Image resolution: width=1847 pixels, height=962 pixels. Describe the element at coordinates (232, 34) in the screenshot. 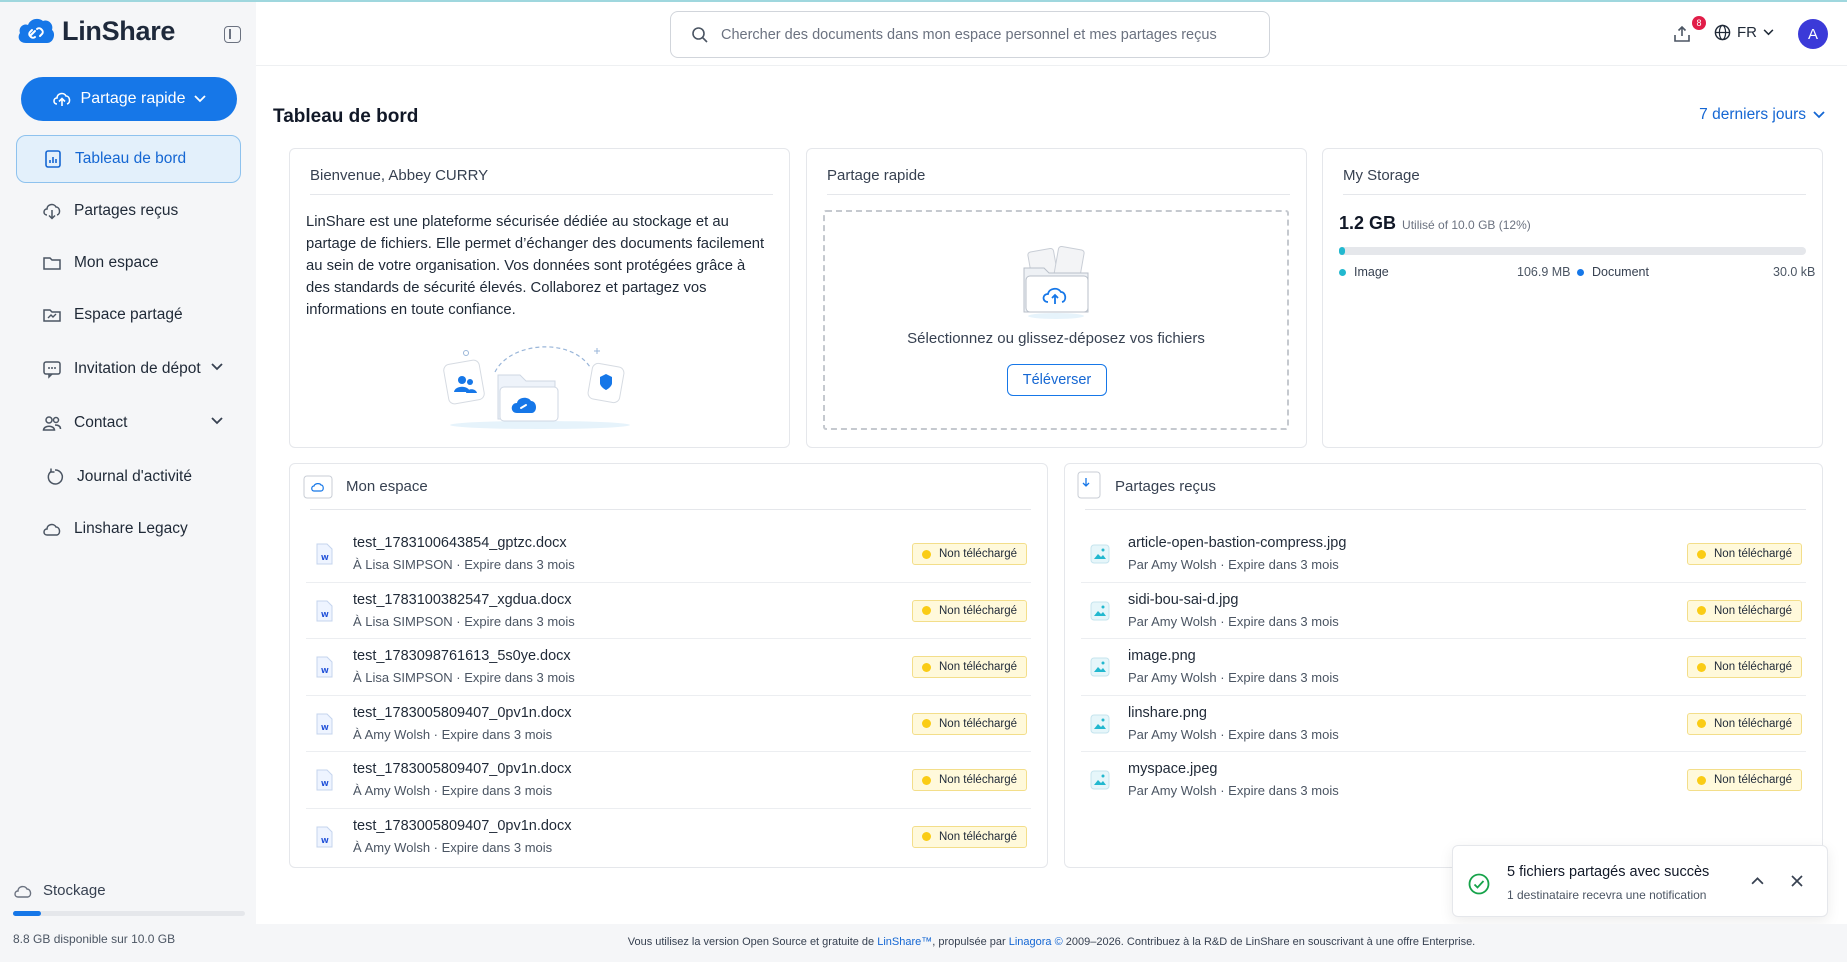

I see `collapse-sidebar-icon` at that location.